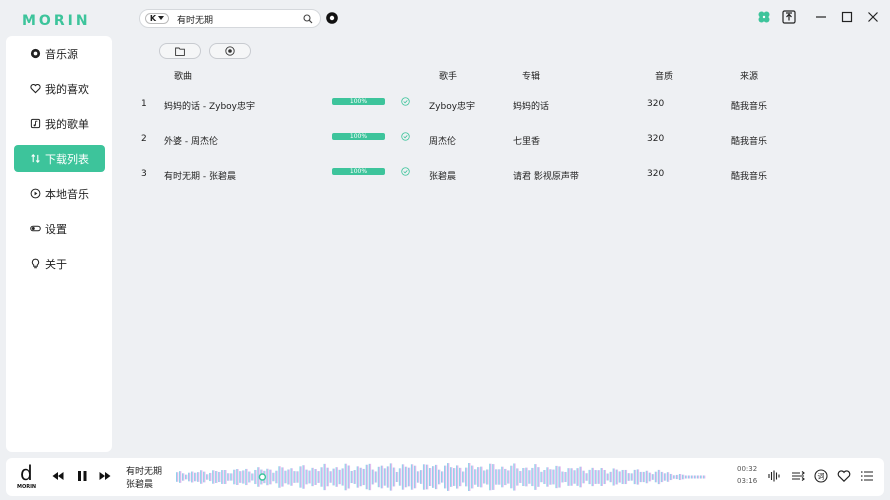  What do you see at coordinates (873, 17) in the screenshot?
I see `close-icon` at bounding box center [873, 17].